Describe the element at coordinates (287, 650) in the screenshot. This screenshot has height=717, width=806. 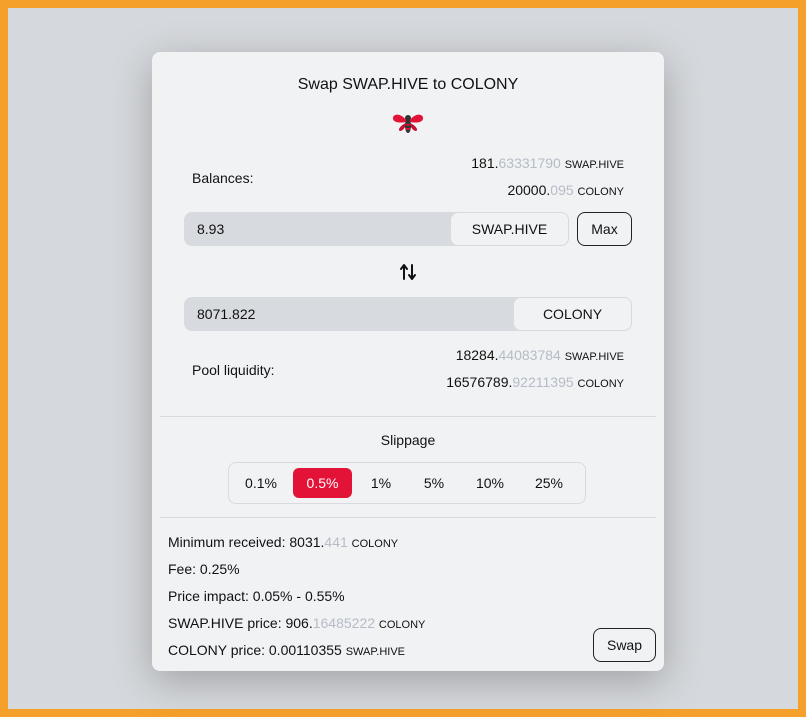
I see `colony-price: COLONY price: 0.00110355 SWAP.HIVE` at that location.